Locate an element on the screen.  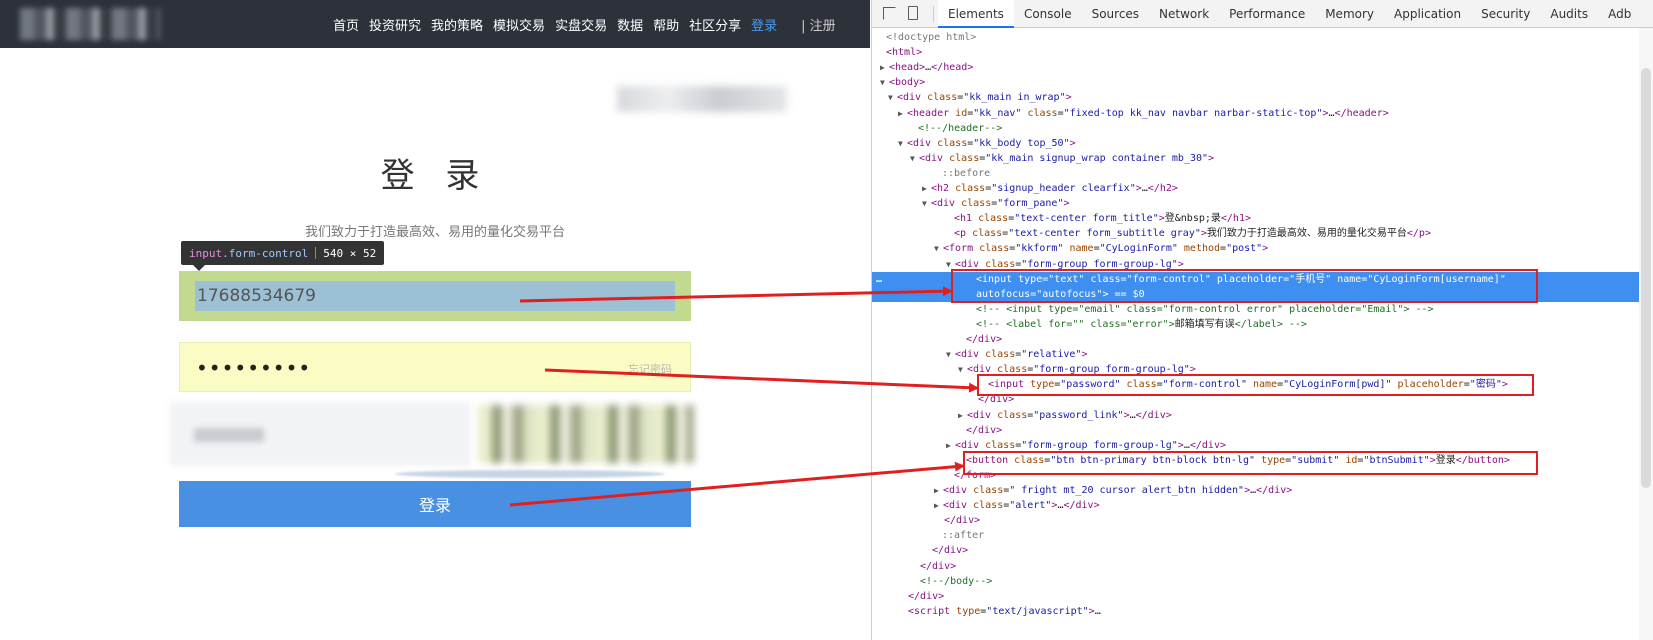
dom-node-line: <html> is located at coordinates (1262, 52).